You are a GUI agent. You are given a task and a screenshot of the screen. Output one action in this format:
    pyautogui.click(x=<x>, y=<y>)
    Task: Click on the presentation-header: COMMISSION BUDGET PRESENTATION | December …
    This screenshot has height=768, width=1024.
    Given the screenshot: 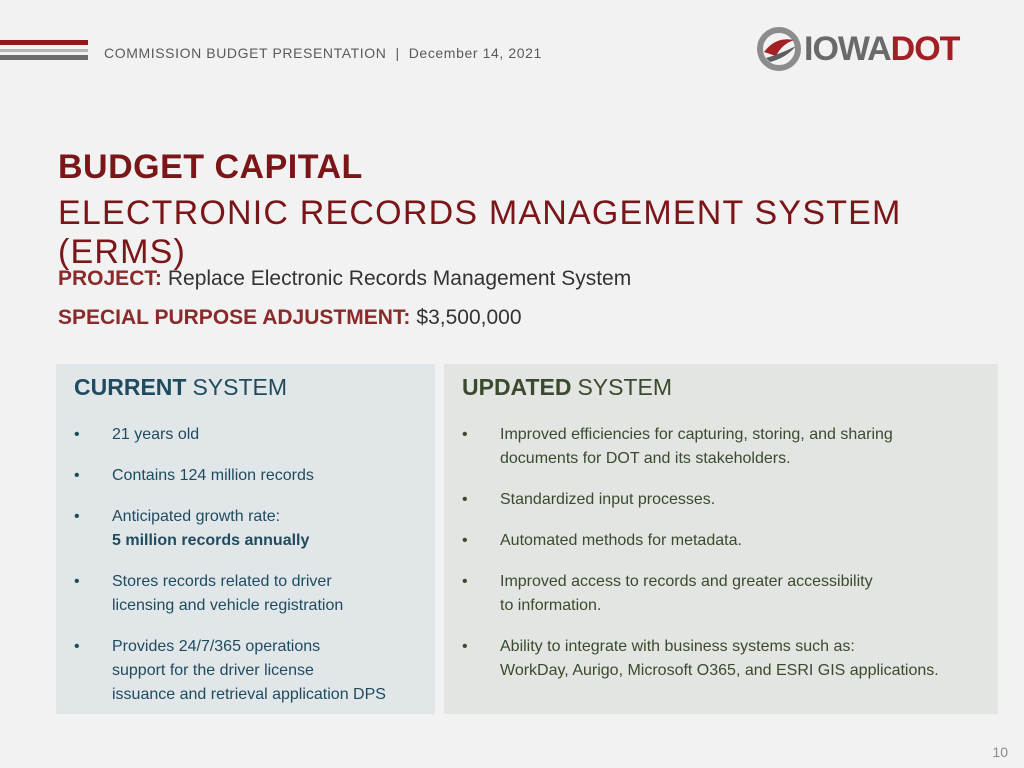 What is the action you would take?
    pyautogui.click(x=323, y=53)
    